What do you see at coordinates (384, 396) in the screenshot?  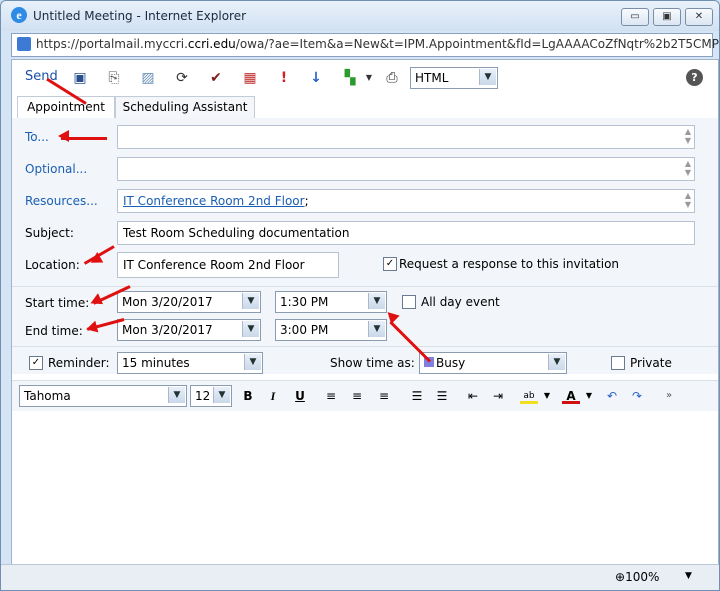 I see `align-right-icon: ≡` at bounding box center [384, 396].